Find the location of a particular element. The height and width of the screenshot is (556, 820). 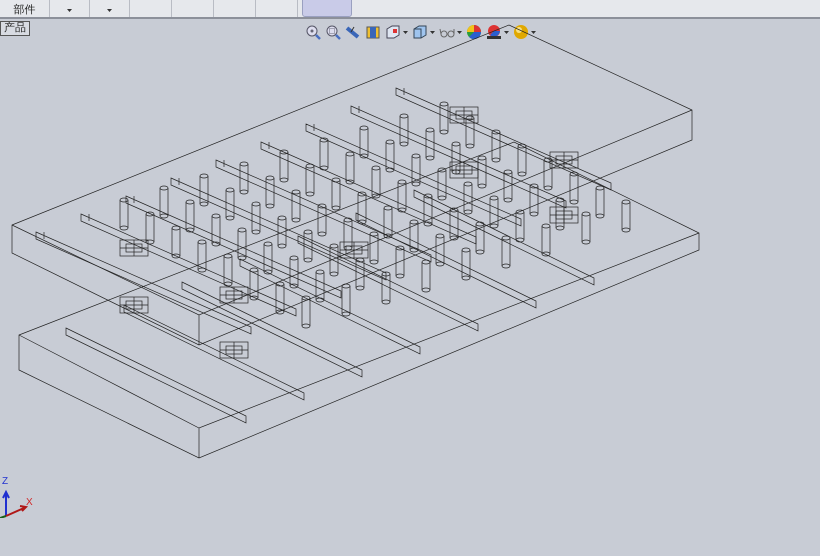

light-bulb-icon is located at coordinates (521, 32).